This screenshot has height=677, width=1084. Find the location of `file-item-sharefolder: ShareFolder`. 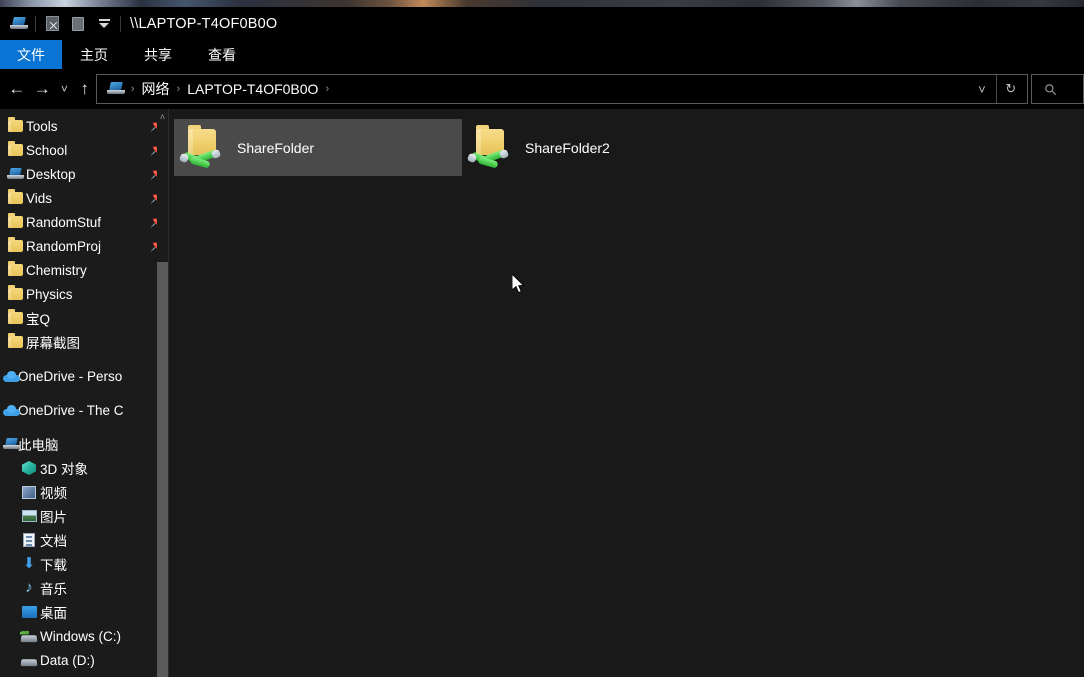

file-item-sharefolder: ShareFolder is located at coordinates (318, 147).